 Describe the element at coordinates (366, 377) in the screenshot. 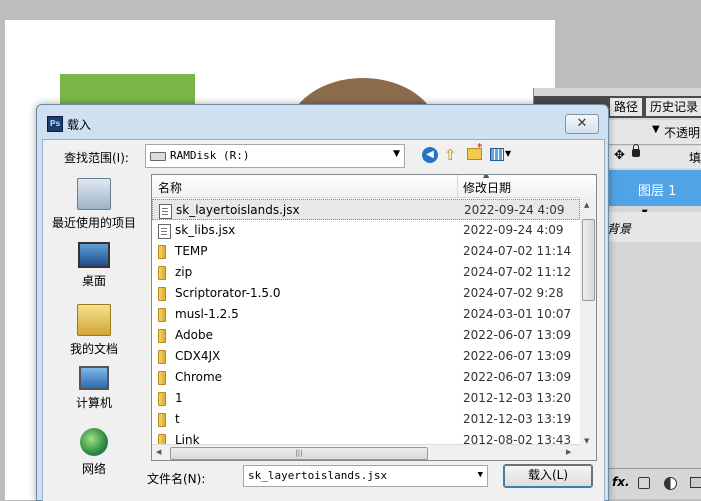

I see `file-row: Chrome 2022-06-07 13:09` at that location.